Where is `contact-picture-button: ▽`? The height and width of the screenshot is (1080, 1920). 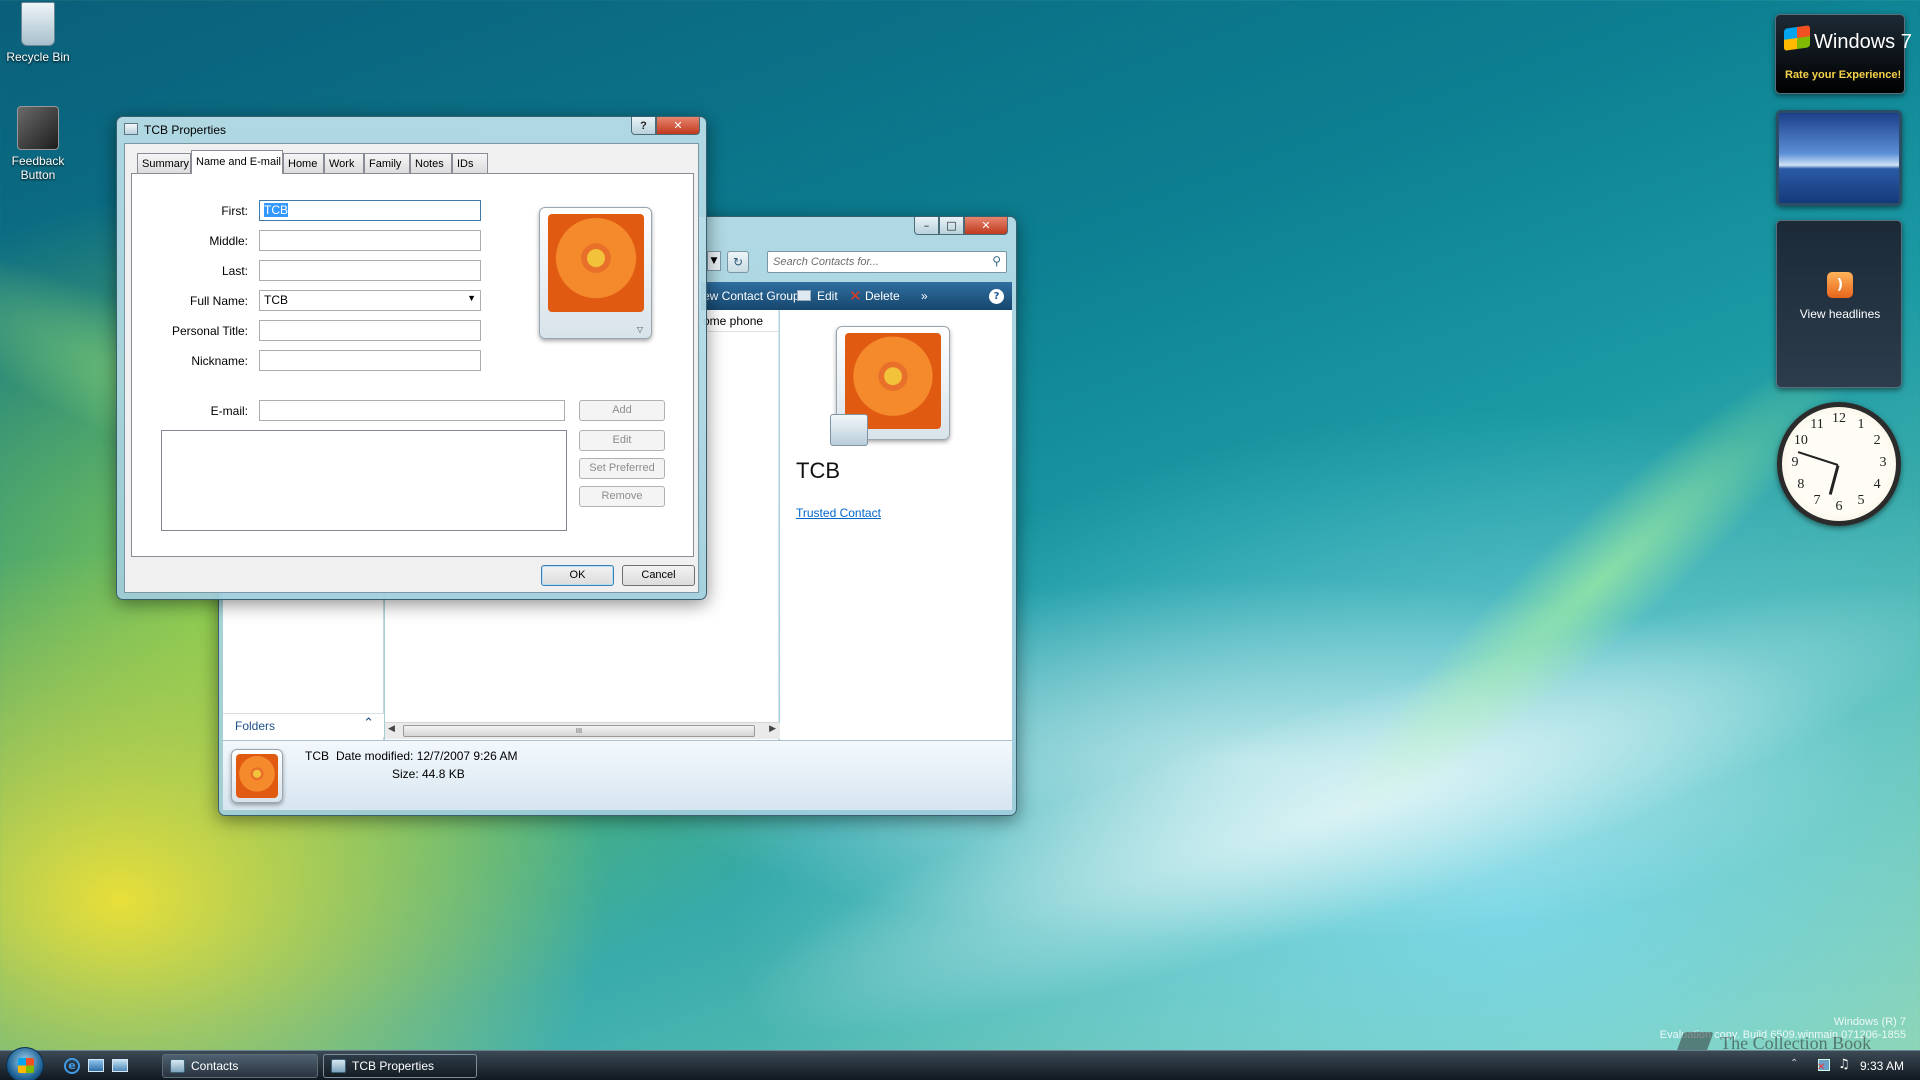 contact-picture-button: ▽ is located at coordinates (595, 273).